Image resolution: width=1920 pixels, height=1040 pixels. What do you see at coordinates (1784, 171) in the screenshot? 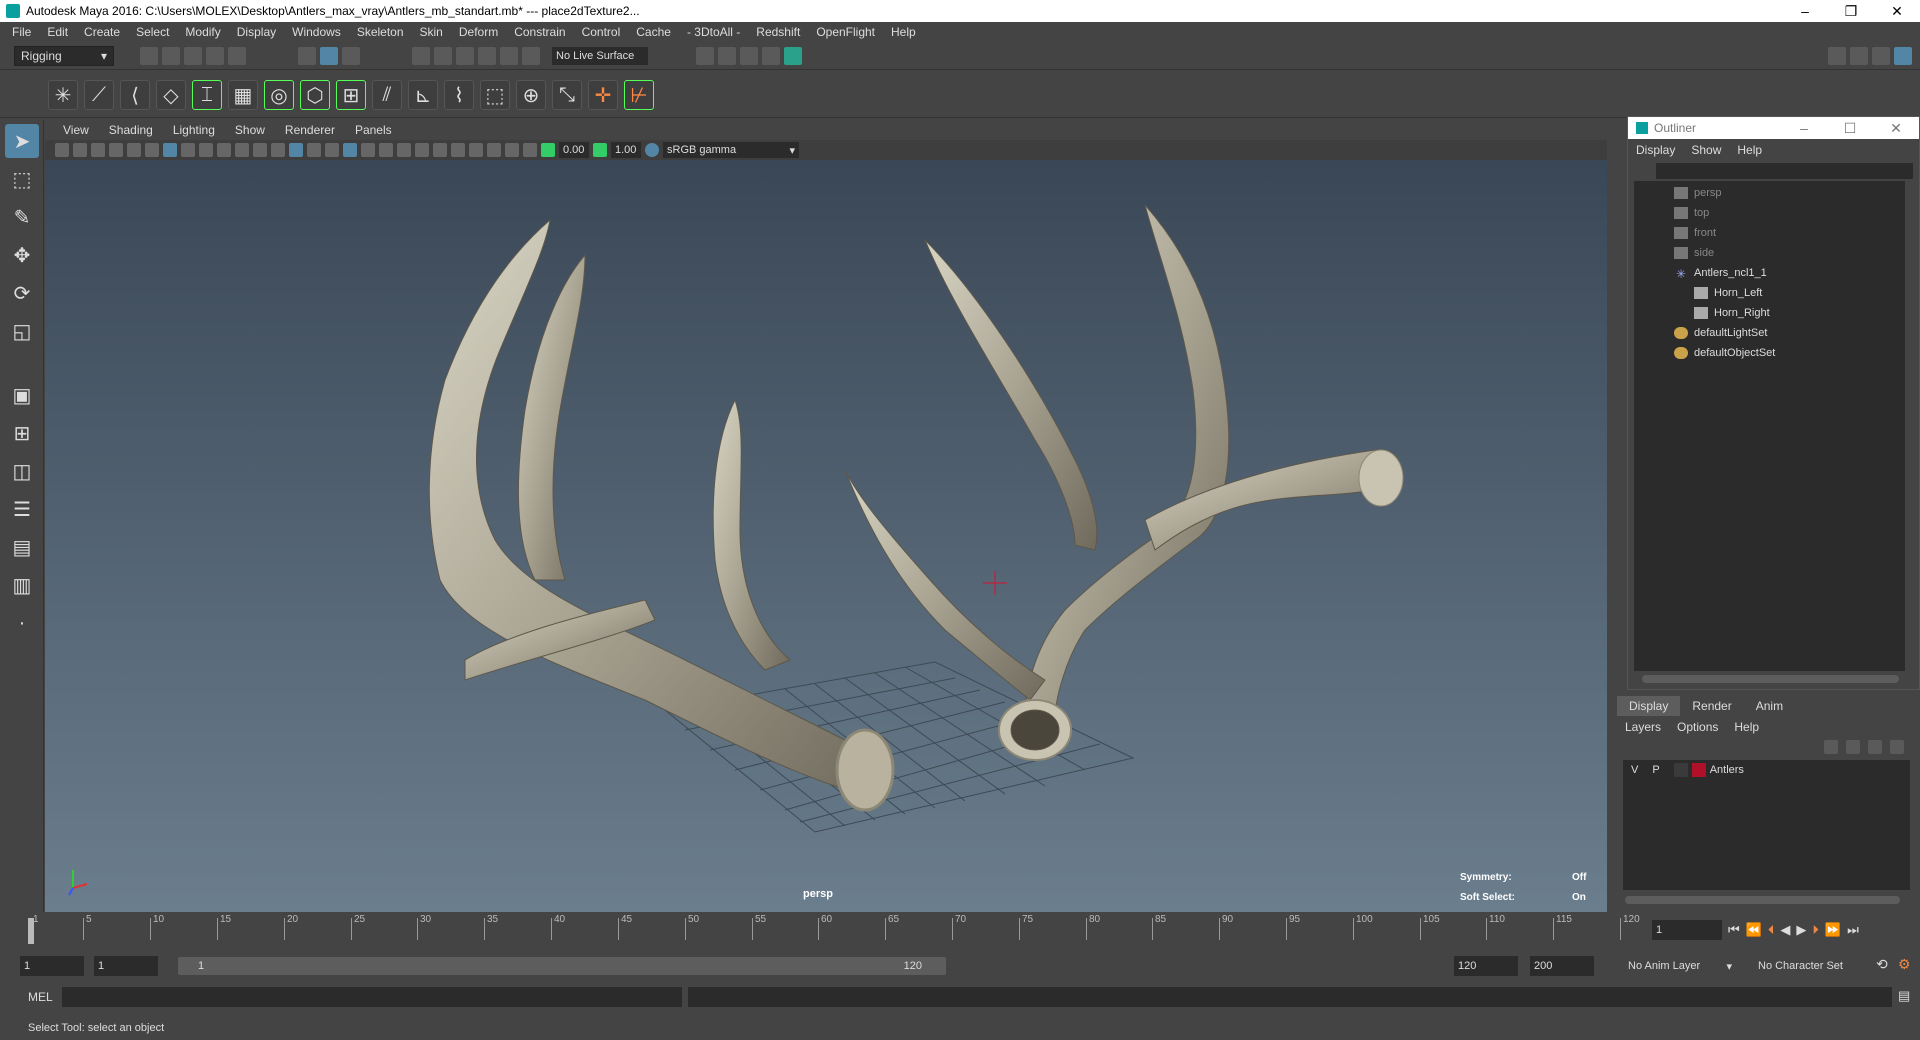
I see `outliner-search-input` at bounding box center [1784, 171].